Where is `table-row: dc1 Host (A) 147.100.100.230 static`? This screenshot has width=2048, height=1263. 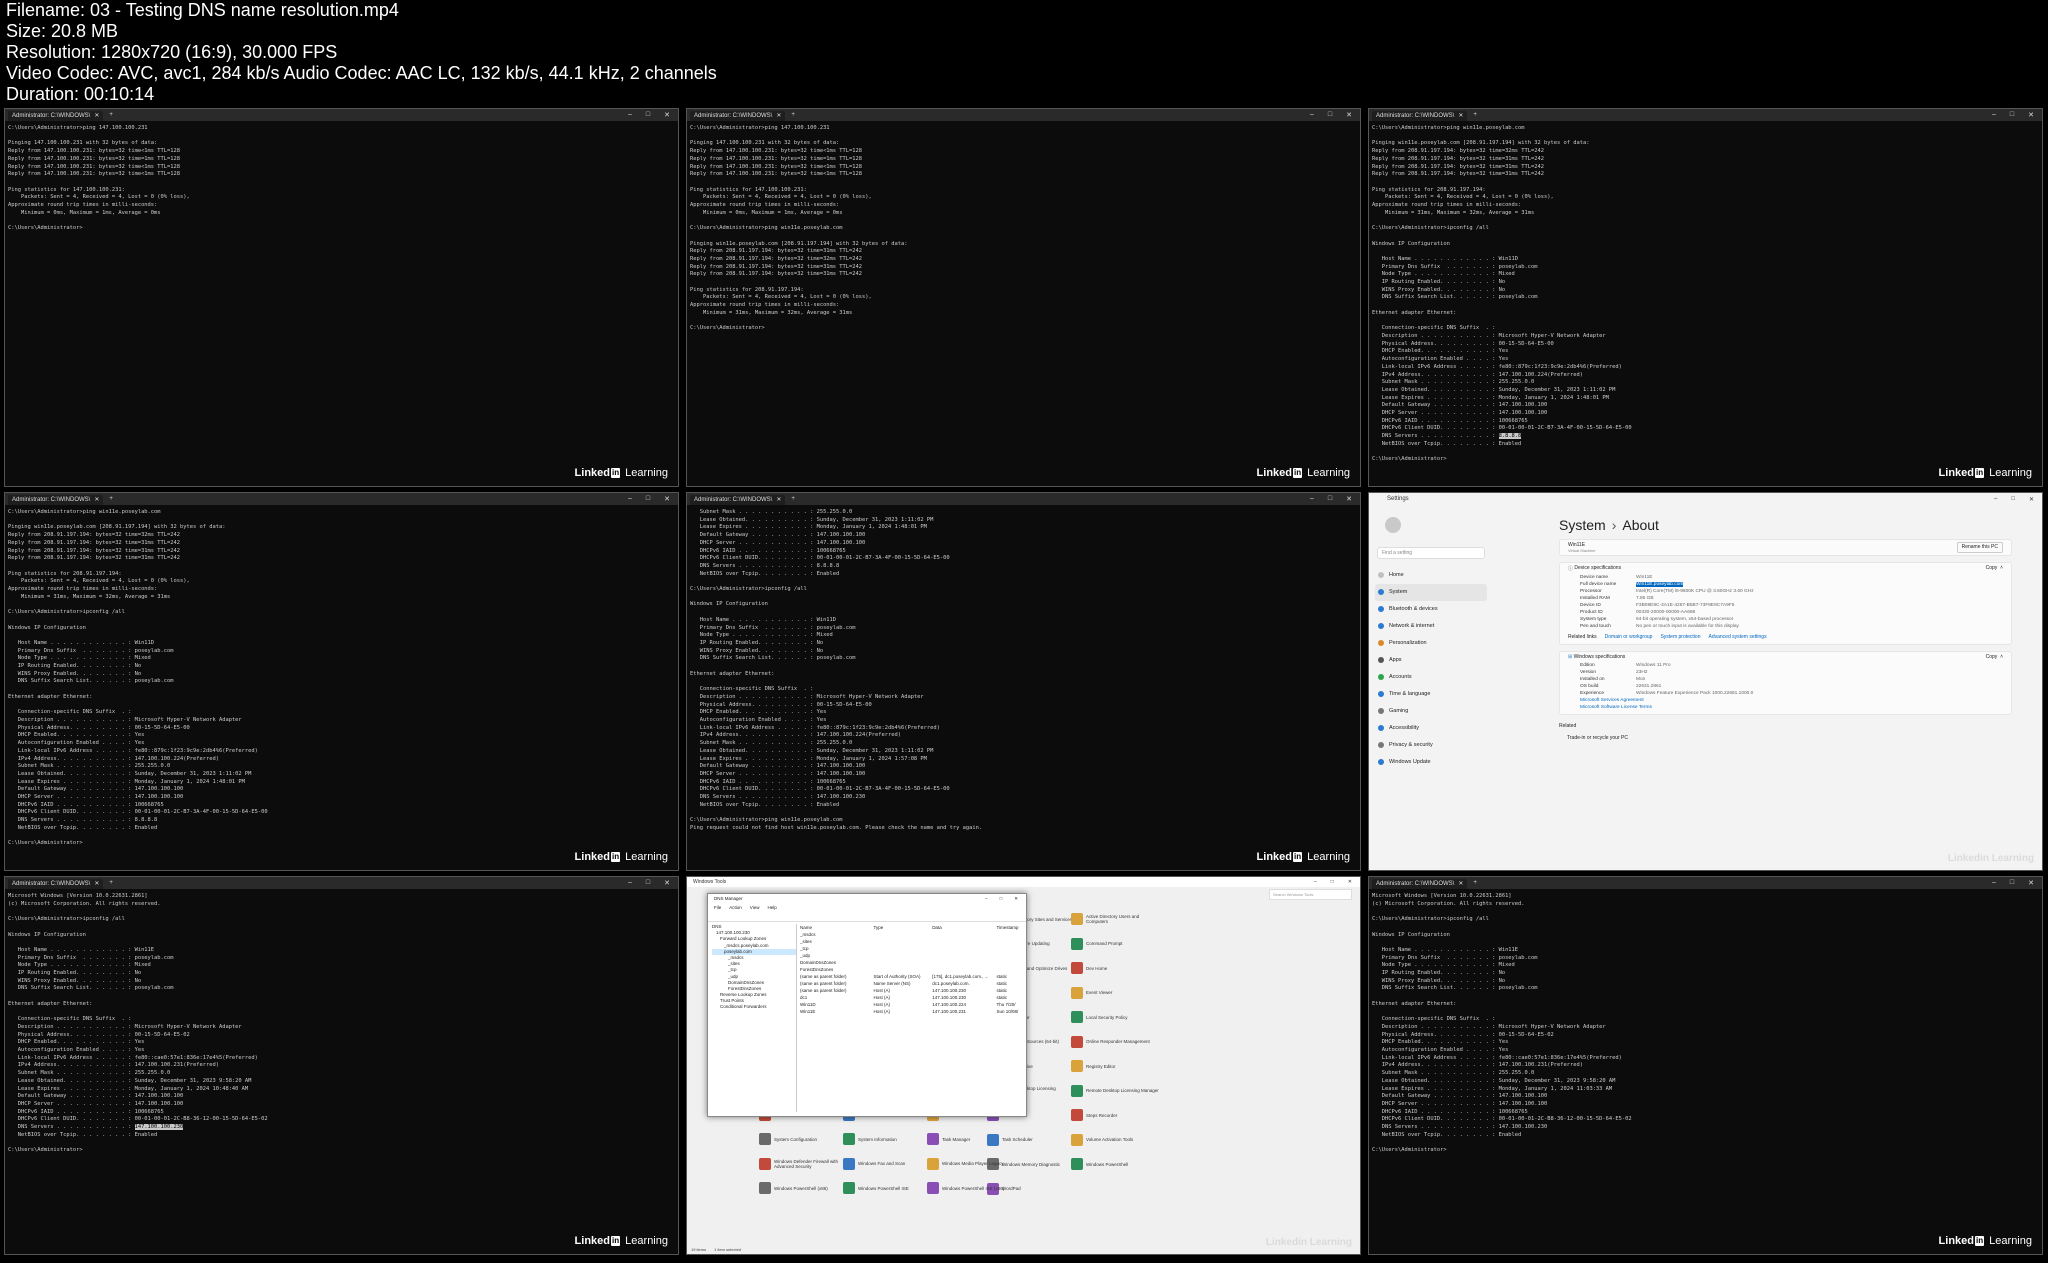
table-row: dc1 Host (A) 147.100.100.230 static is located at coordinates (912, 997).